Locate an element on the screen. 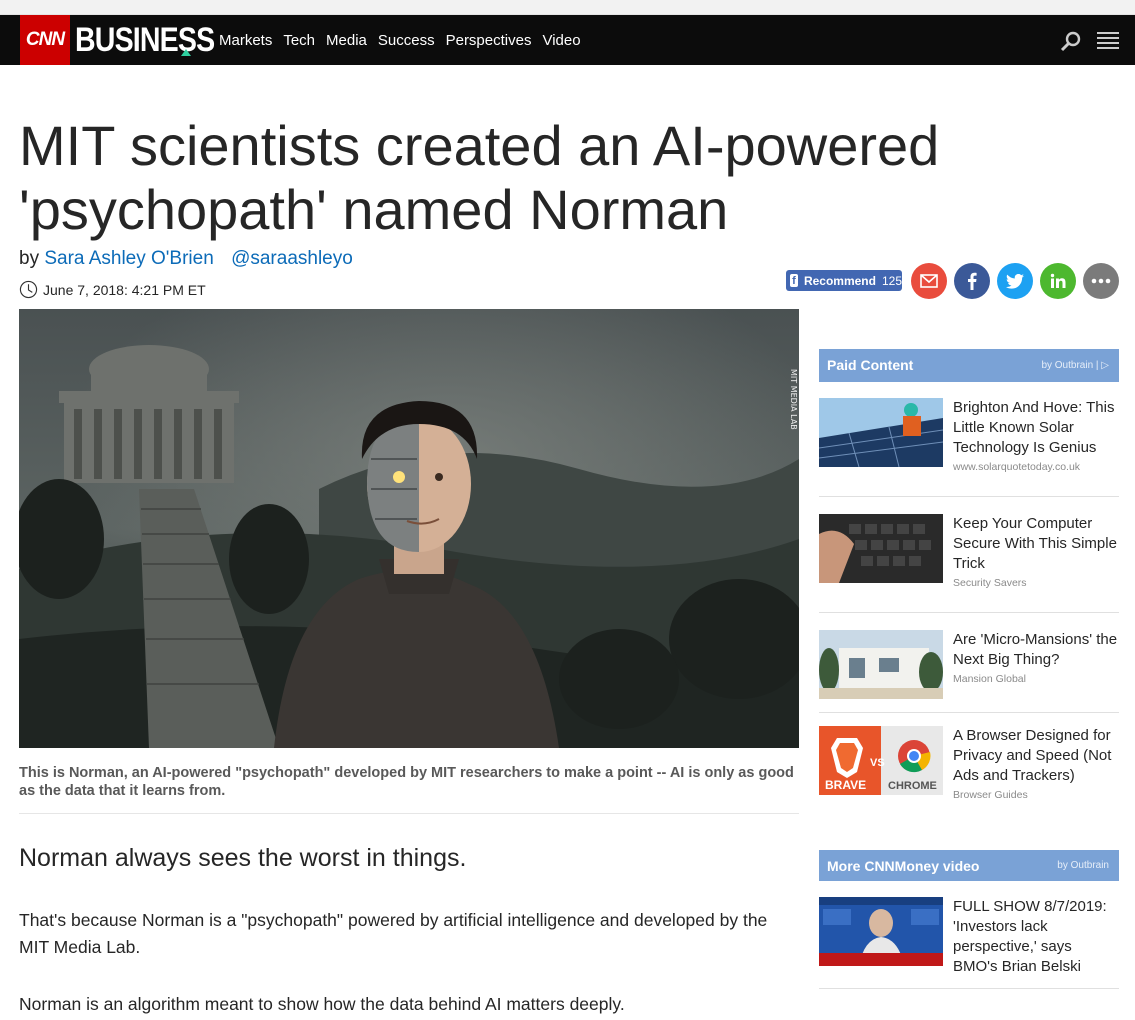 The image size is (1135, 1020). video-thumbnail is located at coordinates (881, 931).